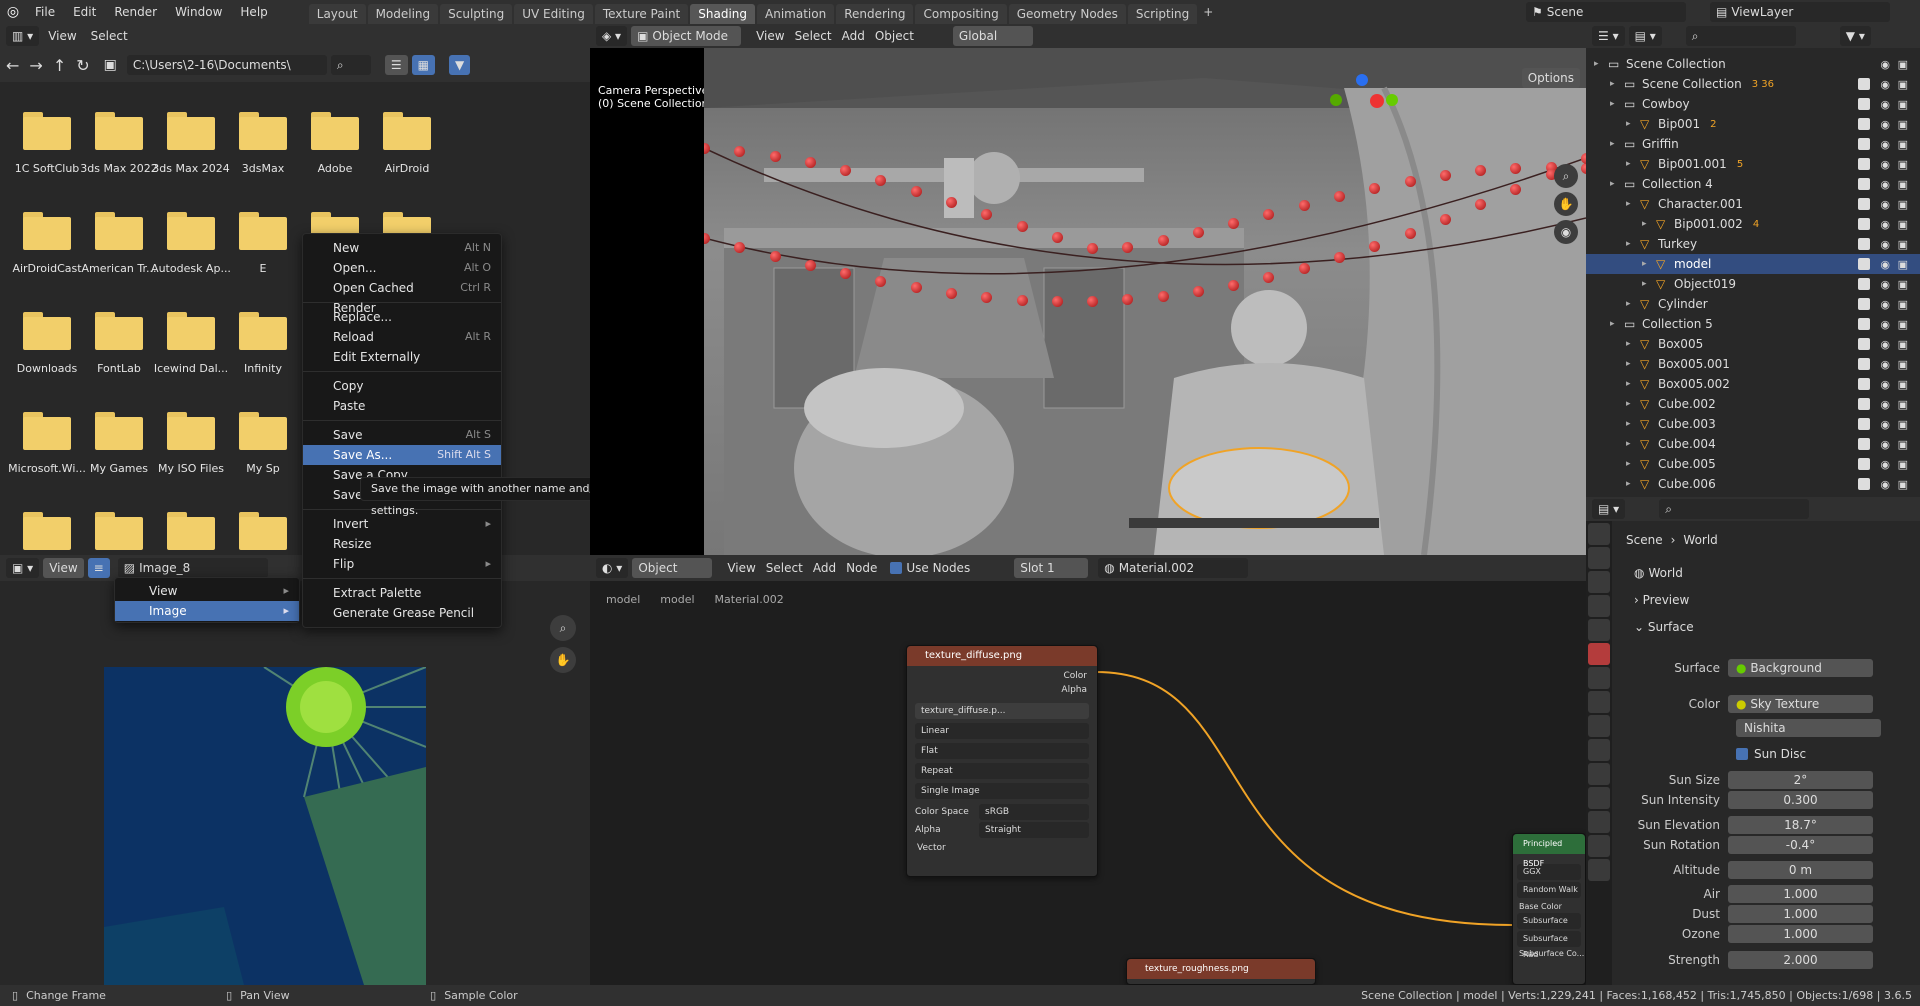 The width and height of the screenshot is (1920, 1006). What do you see at coordinates (1753, 264) in the screenshot?
I see `outliner-row: ▸ ▽ model ◉ ▣` at bounding box center [1753, 264].